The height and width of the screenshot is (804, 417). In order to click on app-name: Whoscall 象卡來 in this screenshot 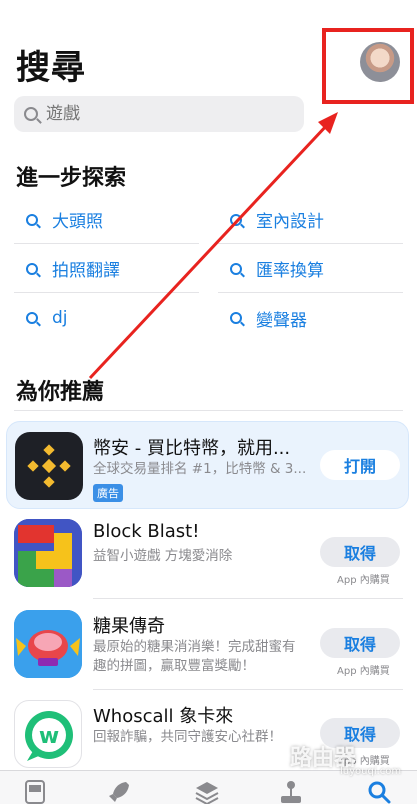, I will do `click(163, 716)`.